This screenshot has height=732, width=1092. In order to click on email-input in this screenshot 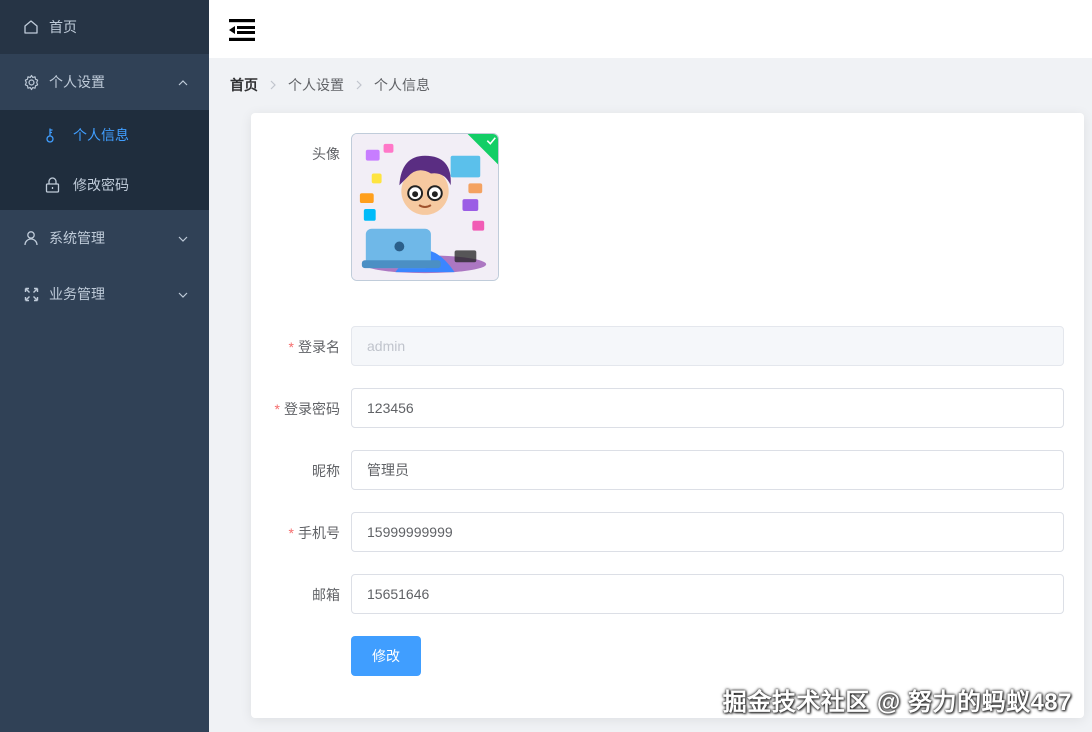, I will do `click(707, 594)`.